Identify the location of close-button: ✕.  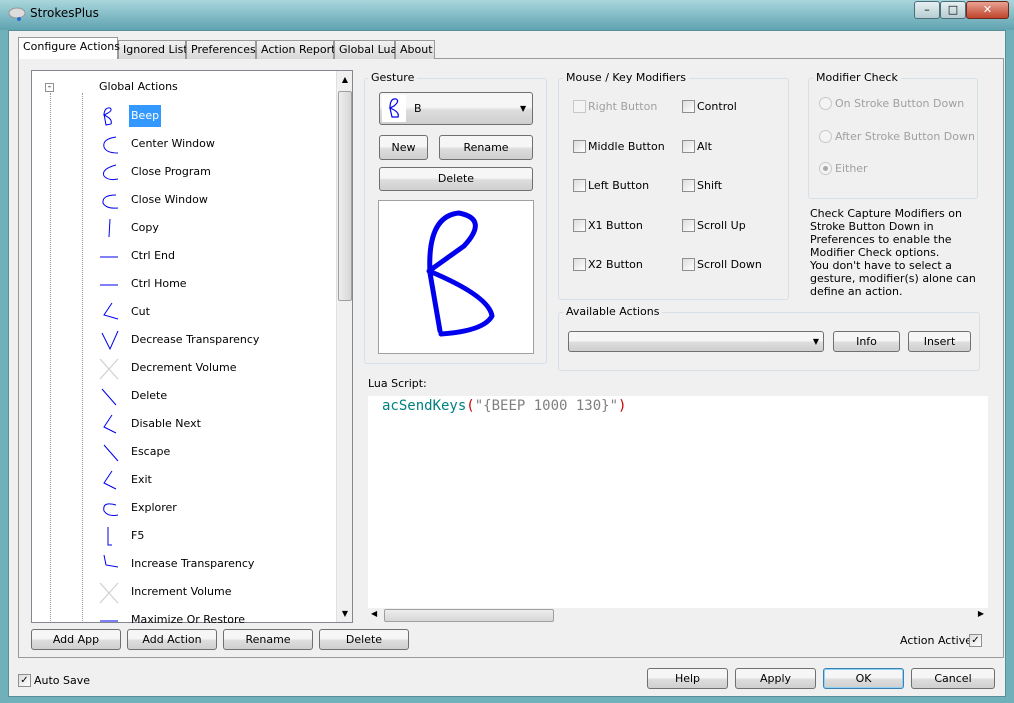
(987, 10).